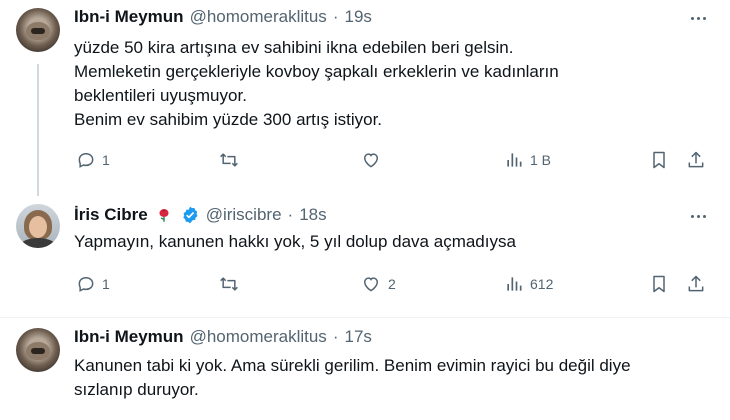 Image resolution: width=730 pixels, height=420 pixels. What do you see at coordinates (394, 160) in the screenshot?
I see `action-bar: 1 1 B` at bounding box center [394, 160].